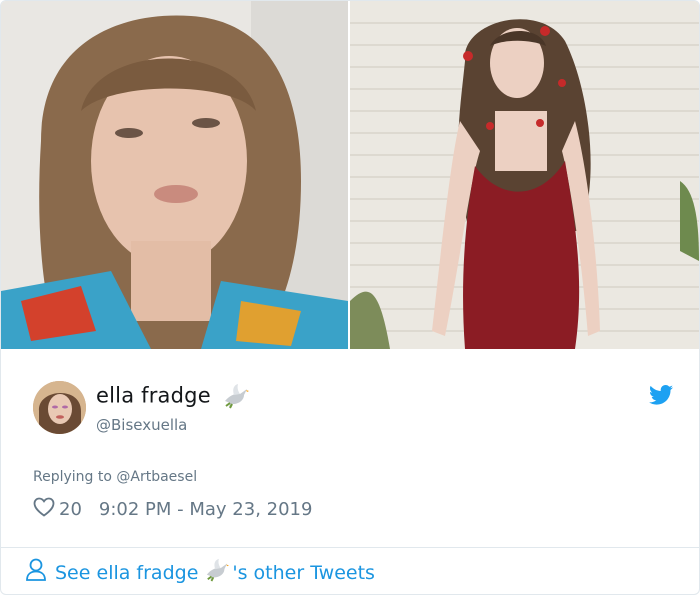 This screenshot has height=595, width=700. I want to click on footer-suffix: 's other Tweets, so click(303, 572).